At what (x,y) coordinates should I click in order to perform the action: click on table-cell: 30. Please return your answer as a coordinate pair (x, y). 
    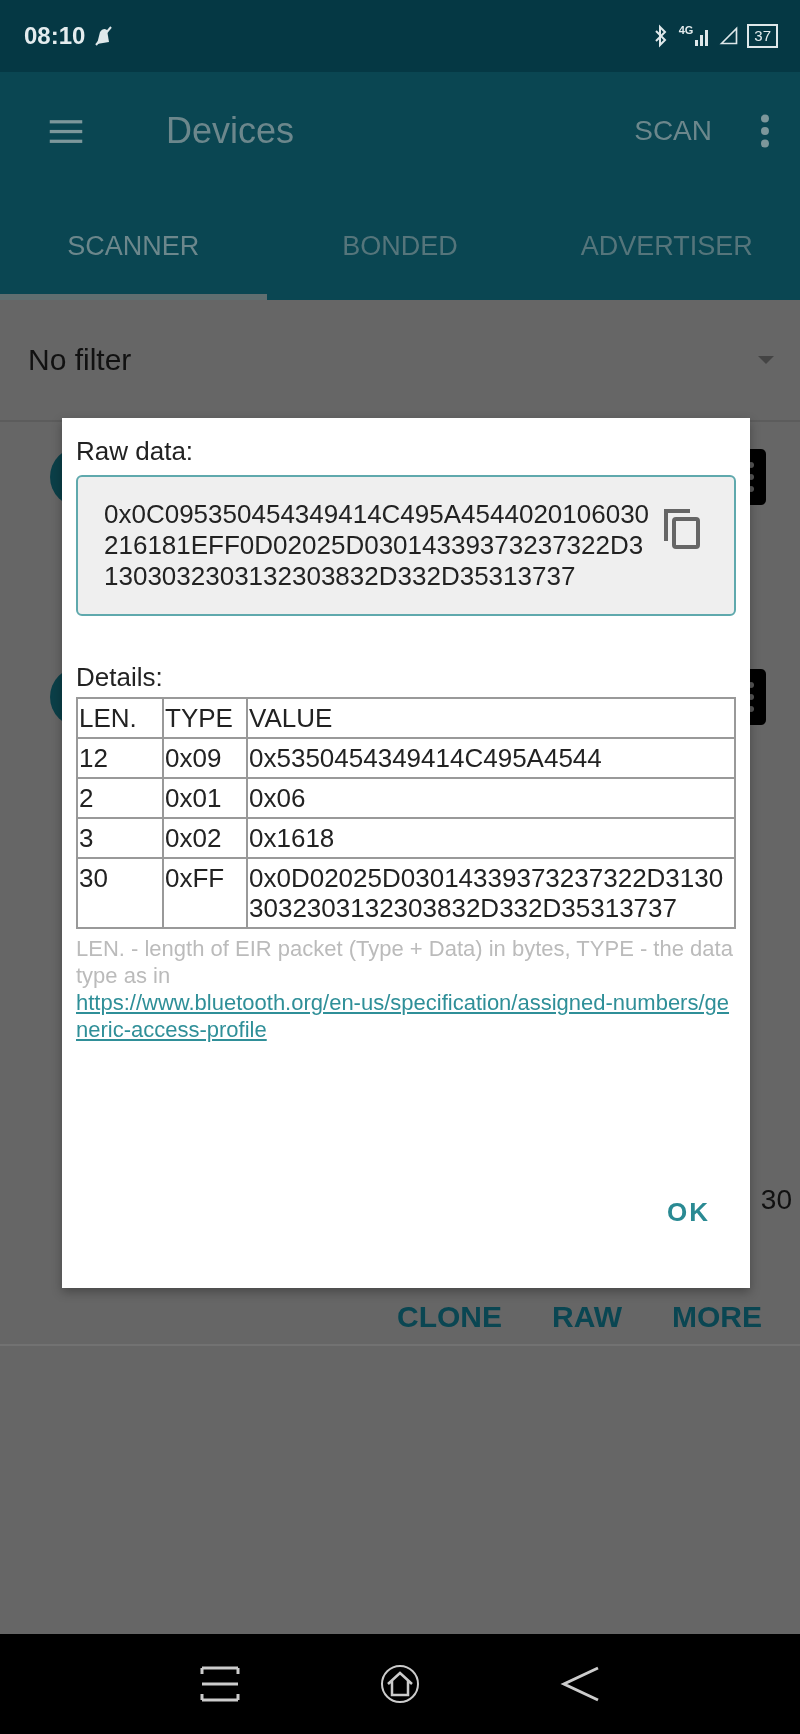
    Looking at the image, I should click on (120, 893).